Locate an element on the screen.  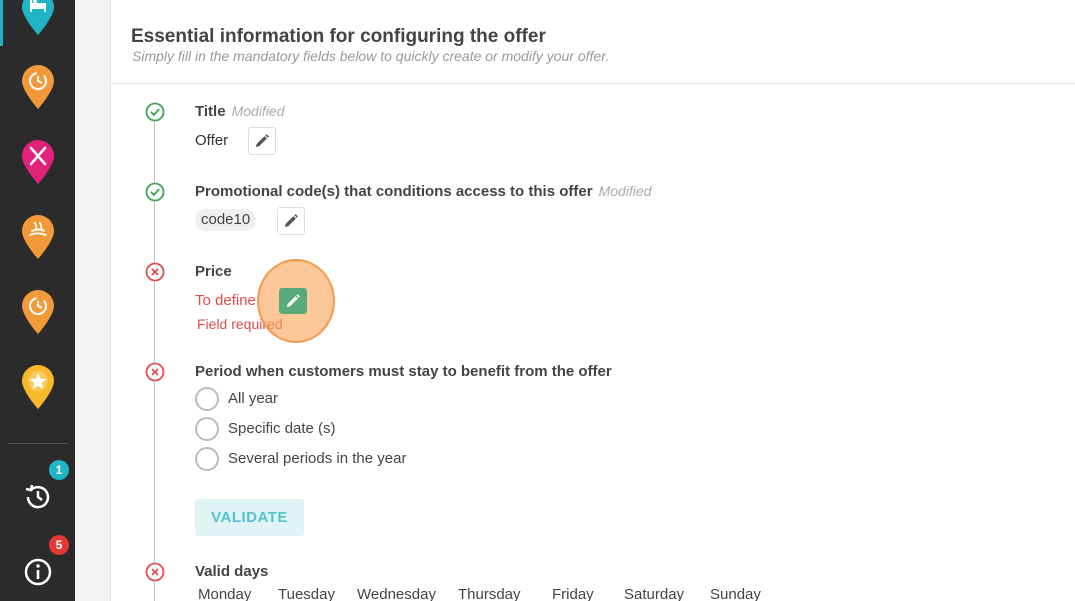
edit-title-button is located at coordinates (262, 141).